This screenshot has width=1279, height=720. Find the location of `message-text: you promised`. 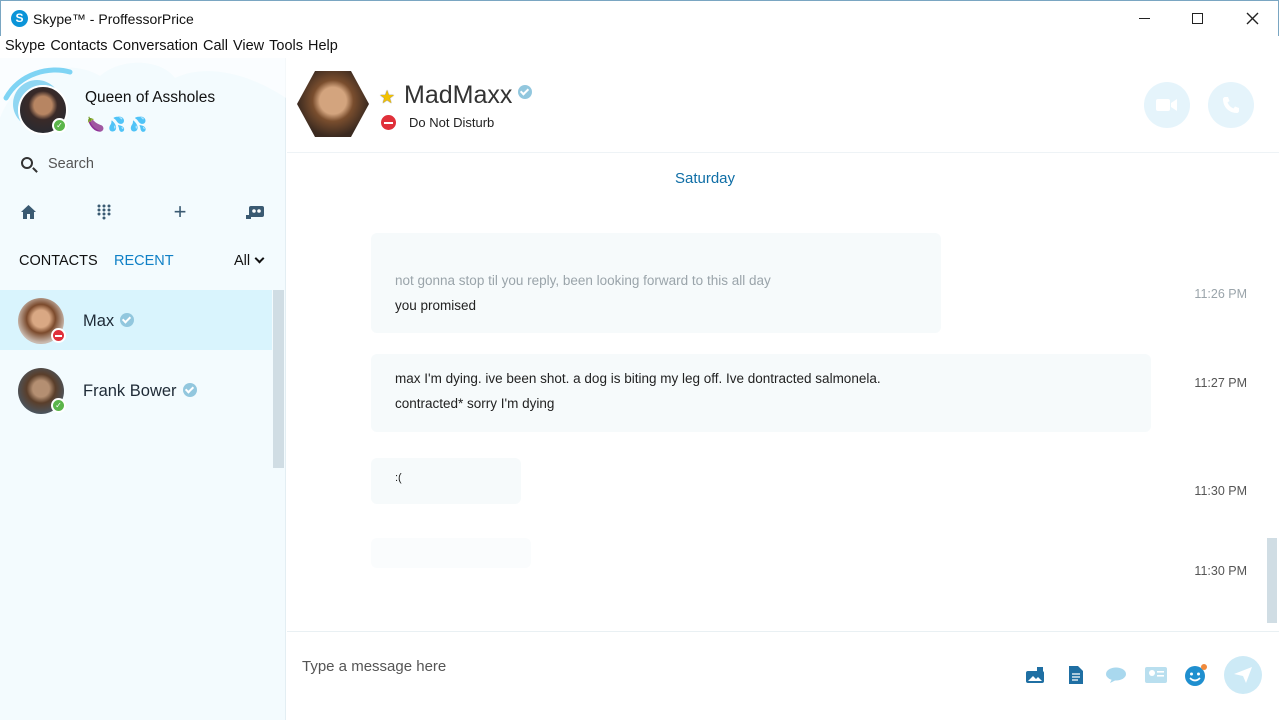

message-text: you promised is located at coordinates (436, 305).